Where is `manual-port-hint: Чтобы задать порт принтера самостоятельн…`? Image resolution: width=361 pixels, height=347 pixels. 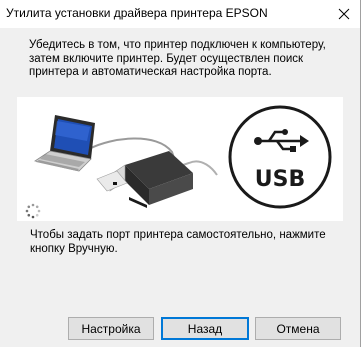 manual-port-hint: Чтобы задать порт принтера самостоятельн… is located at coordinates (178, 242).